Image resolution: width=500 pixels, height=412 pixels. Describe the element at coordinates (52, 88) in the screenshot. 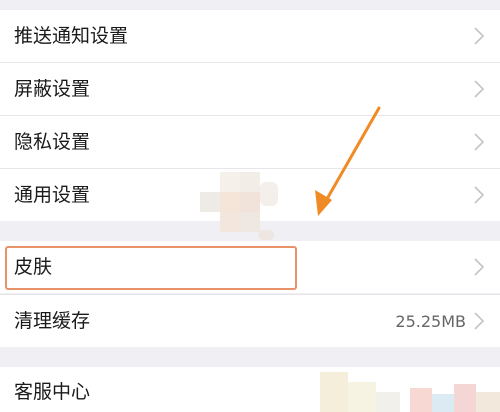

I see `settings-item-label: 屏蔽设置` at that location.